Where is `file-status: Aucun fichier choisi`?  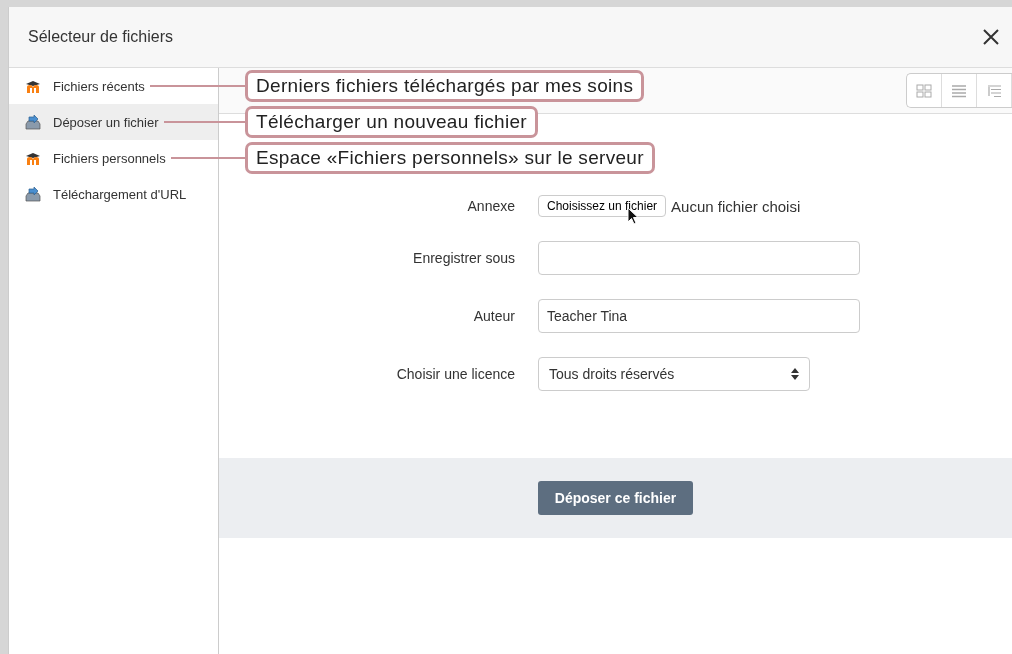 file-status: Aucun fichier choisi is located at coordinates (736, 206).